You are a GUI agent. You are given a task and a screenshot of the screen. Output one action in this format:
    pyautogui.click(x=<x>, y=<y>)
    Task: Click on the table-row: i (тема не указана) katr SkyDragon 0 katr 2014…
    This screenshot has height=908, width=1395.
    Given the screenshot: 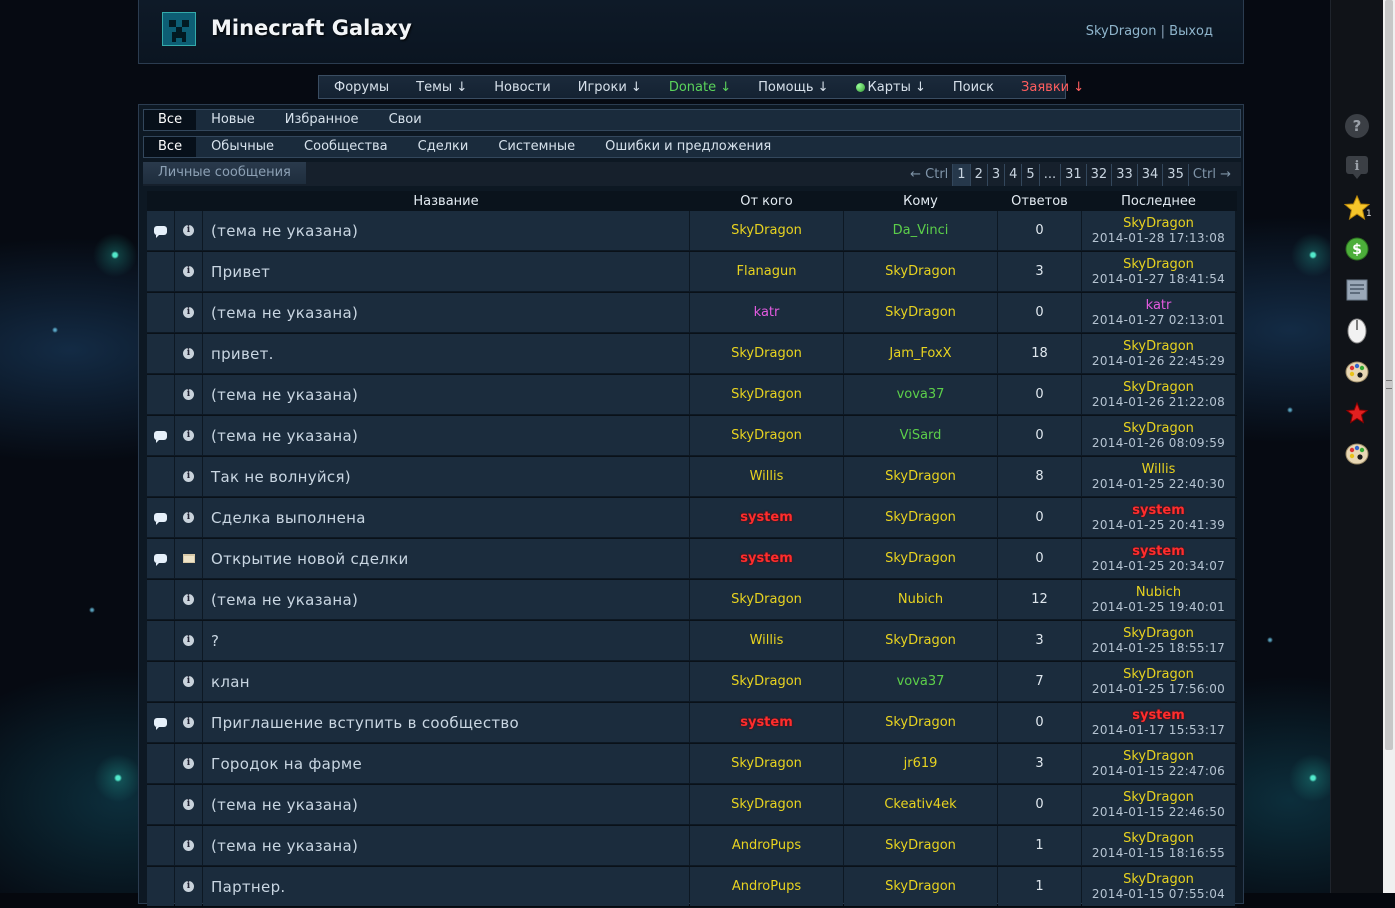 What is the action you would take?
    pyautogui.click(x=692, y=313)
    